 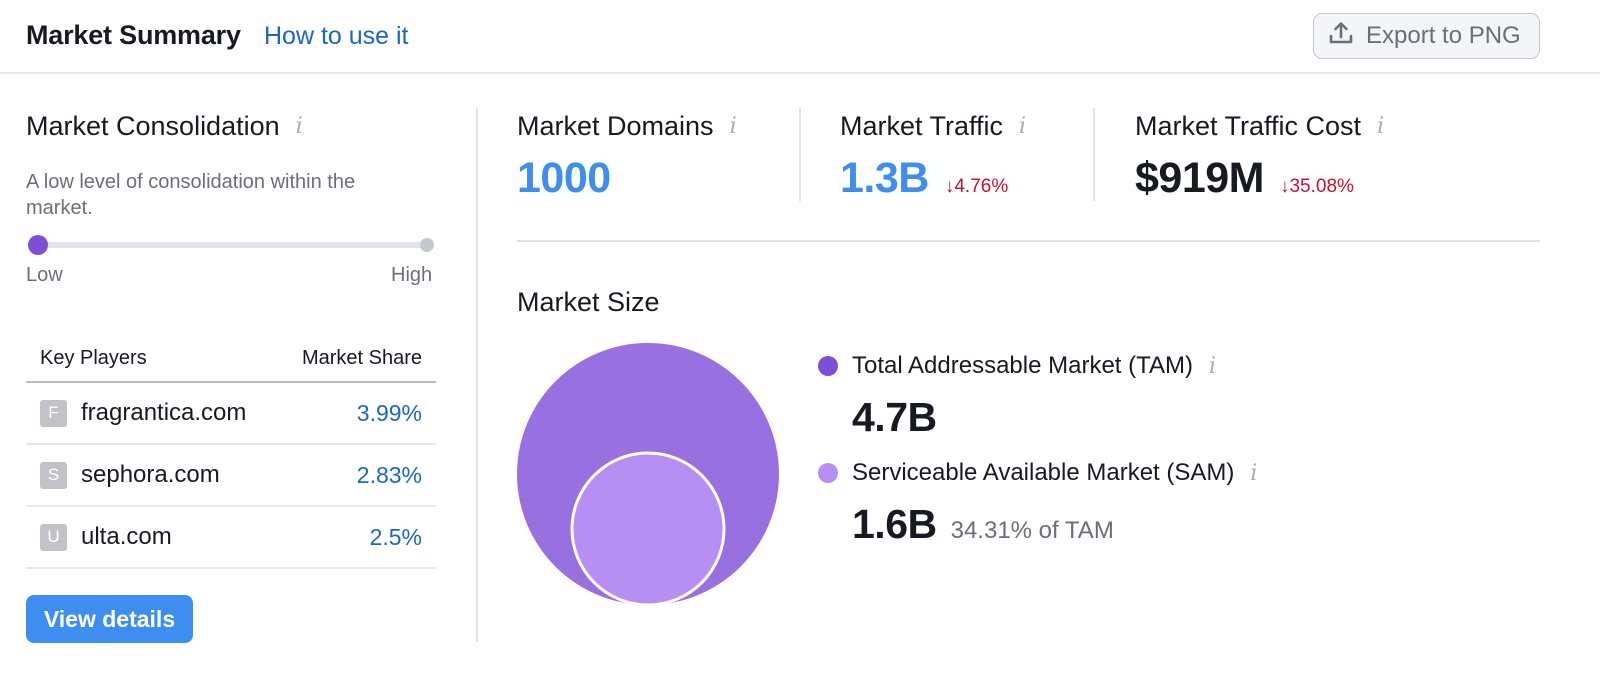 I want to click on table-row: U ulta.com 2.5%, so click(x=231, y=538).